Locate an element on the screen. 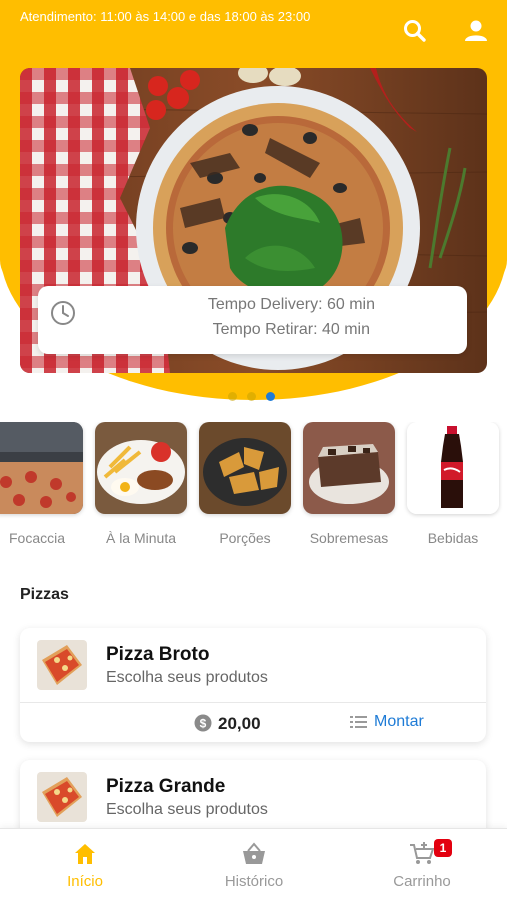 This screenshot has height=900, width=507. nav-cart: 1 Carrinho is located at coordinates (422, 864).